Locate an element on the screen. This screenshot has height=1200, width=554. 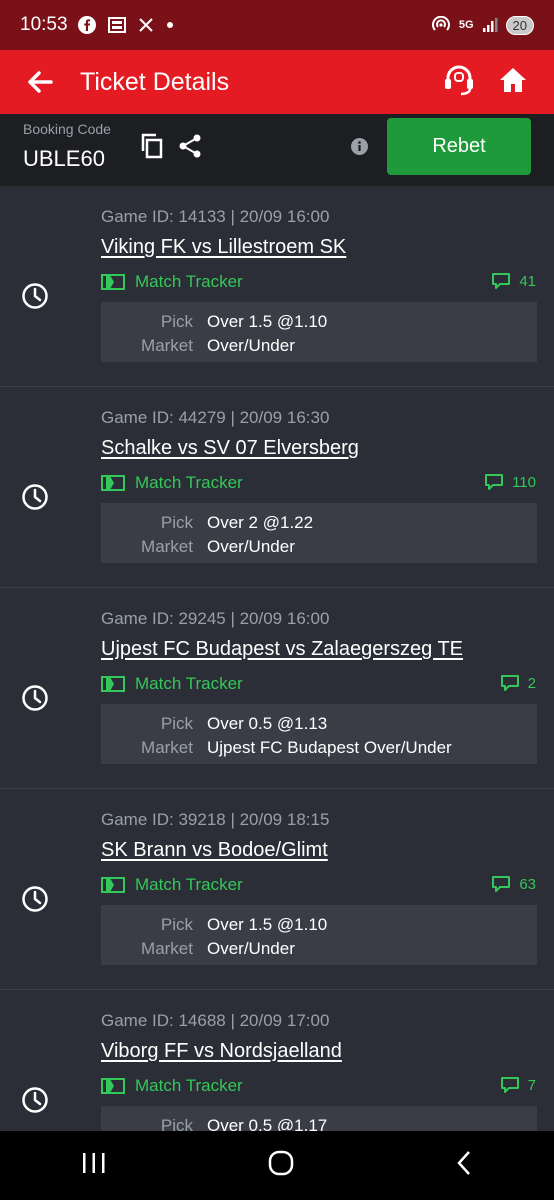
match-teams-link: SK Brann vs Bodoe/Glimt is located at coordinates (214, 850).